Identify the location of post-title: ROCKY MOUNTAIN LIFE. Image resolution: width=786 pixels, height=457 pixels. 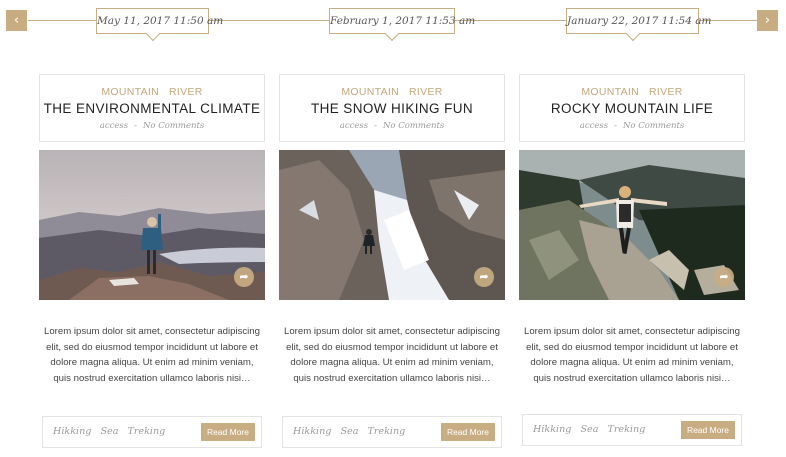
(632, 108).